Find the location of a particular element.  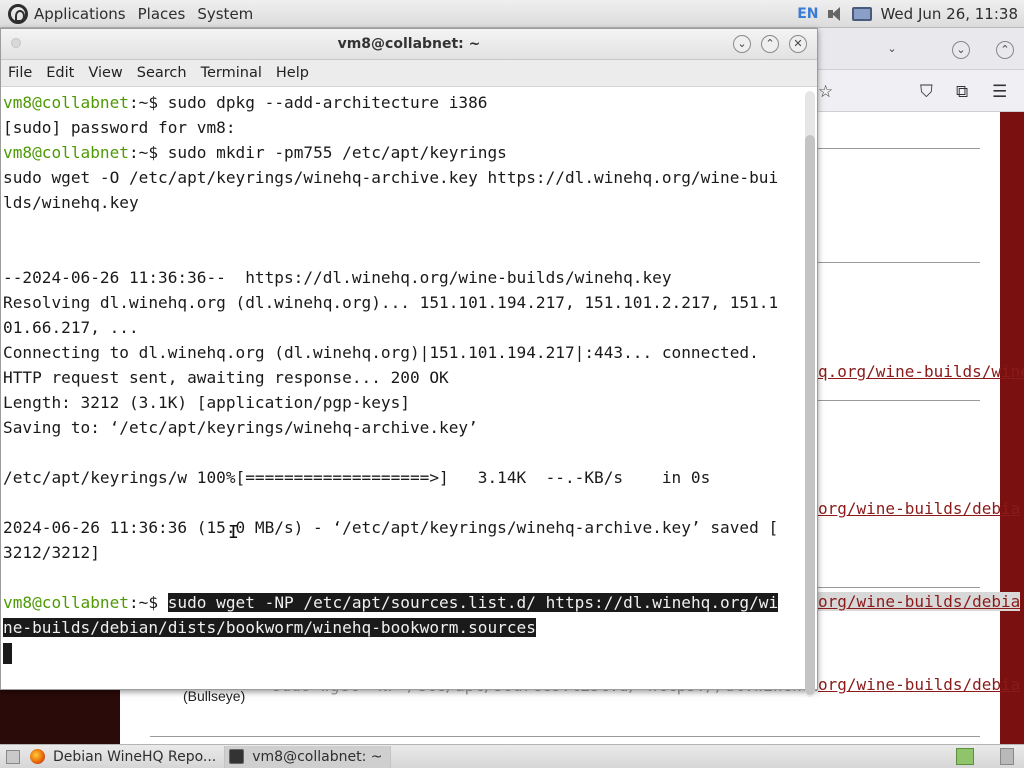

output-text: 3212/3212] is located at coordinates (51, 552).